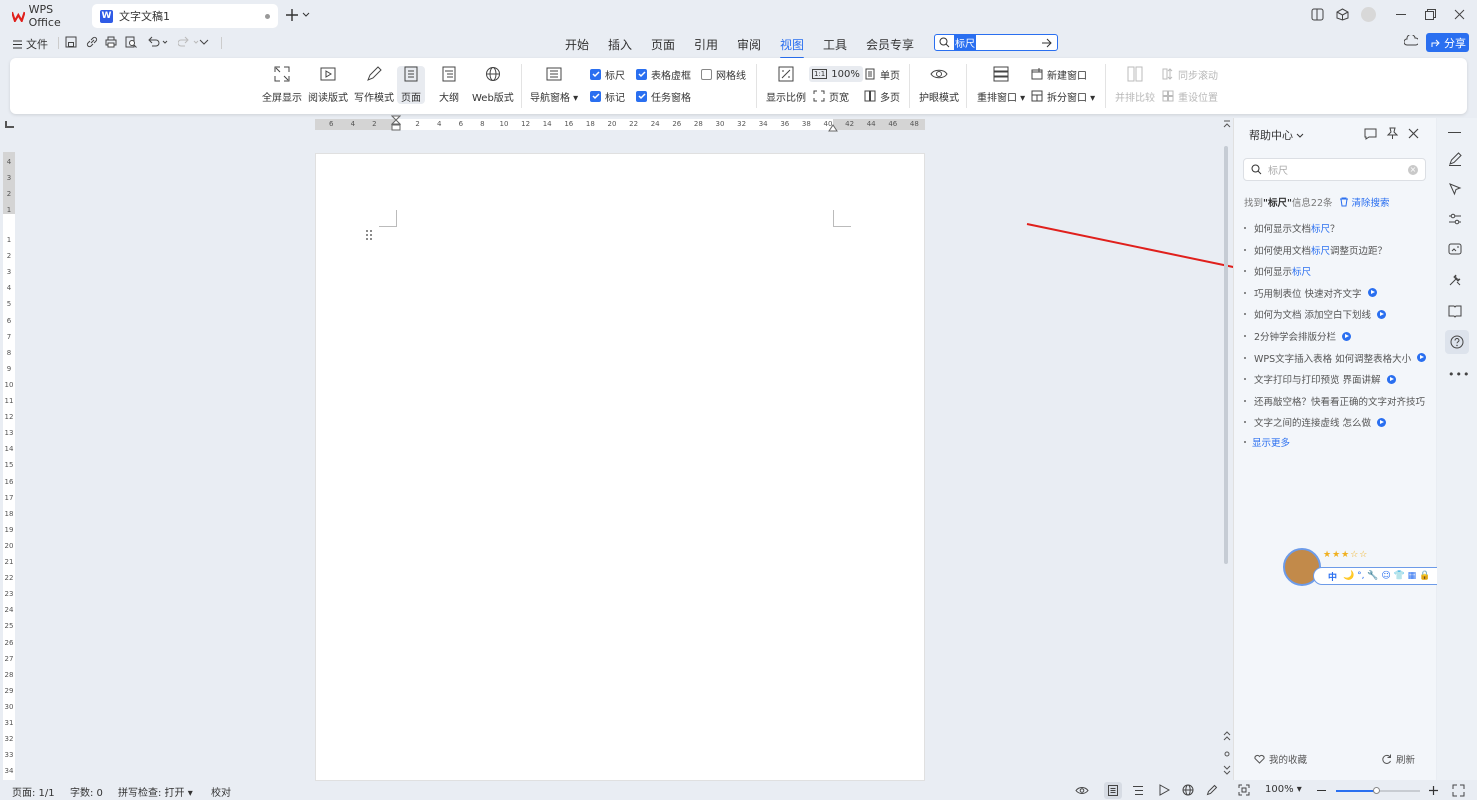 The image size is (1477, 800). Describe the element at coordinates (1455, 159) in the screenshot. I see `edit-icon` at that location.